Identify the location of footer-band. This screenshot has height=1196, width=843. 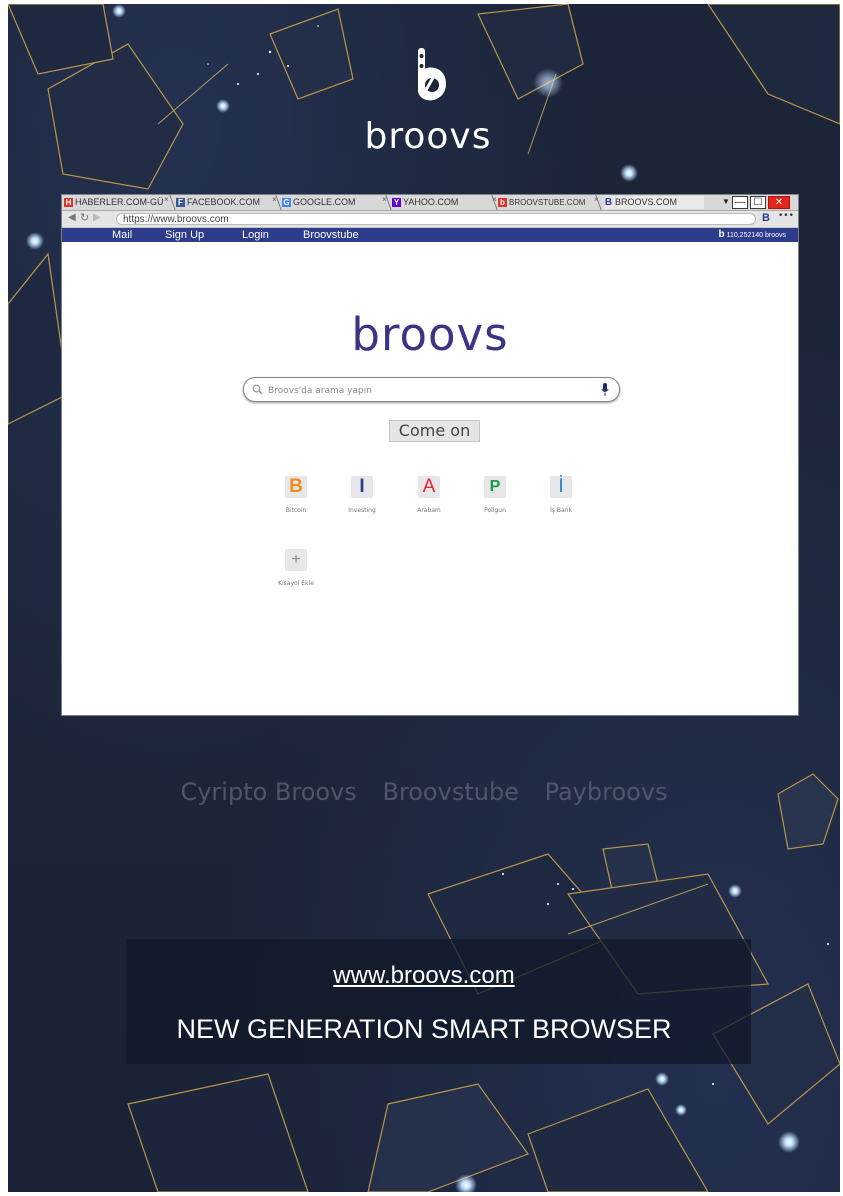
(438, 1001).